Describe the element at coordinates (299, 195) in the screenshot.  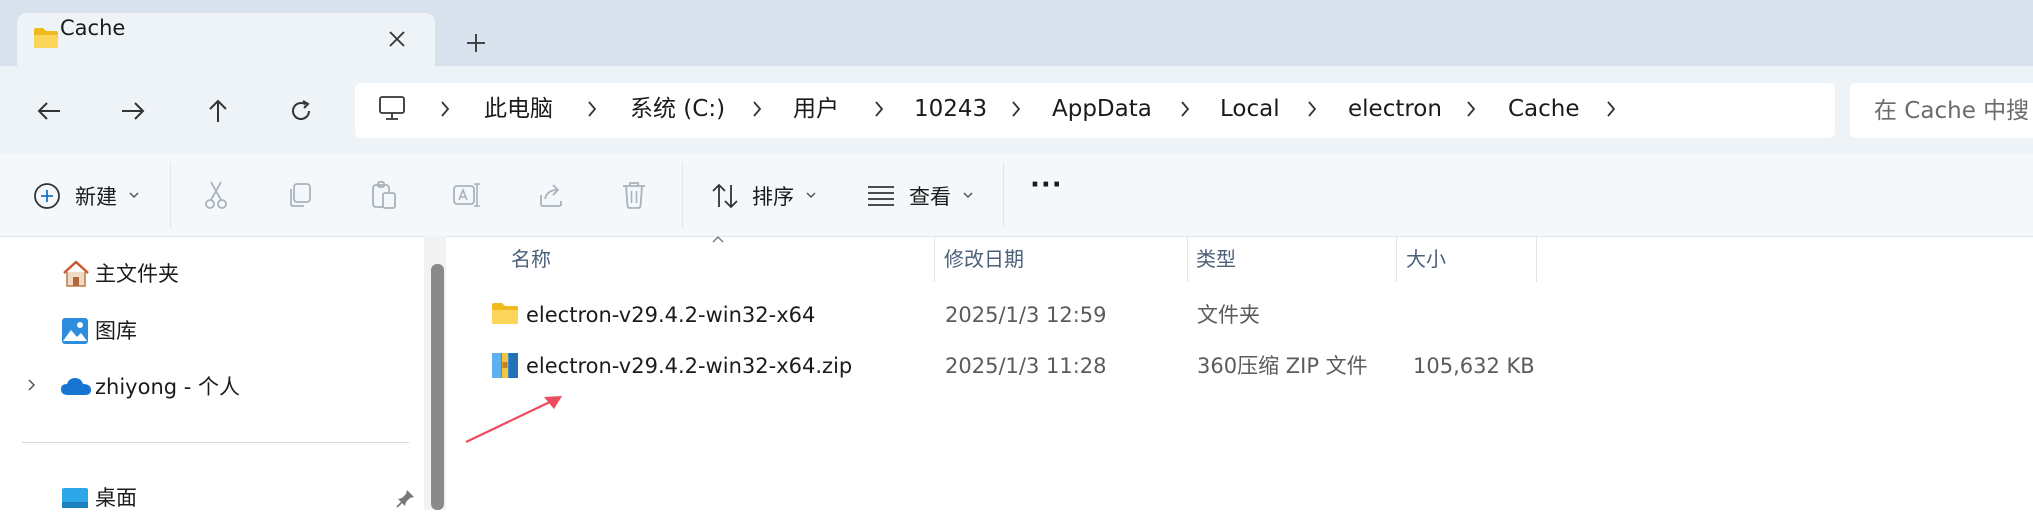
I see `copy-icon` at that location.